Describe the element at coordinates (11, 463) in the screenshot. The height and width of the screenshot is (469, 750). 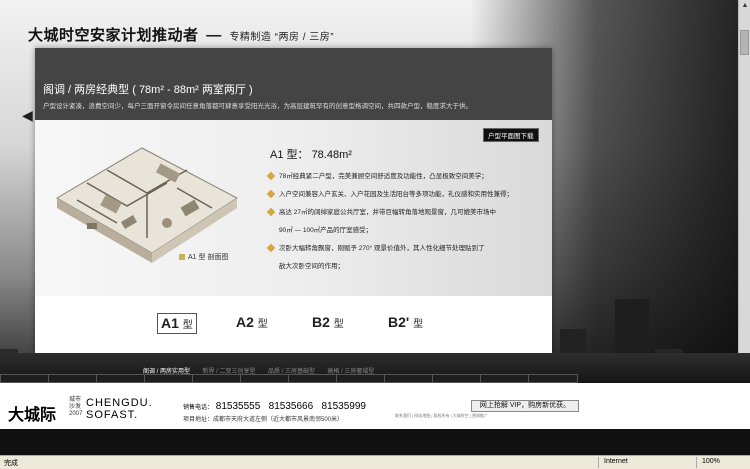
I see `status-text: 完成` at that location.